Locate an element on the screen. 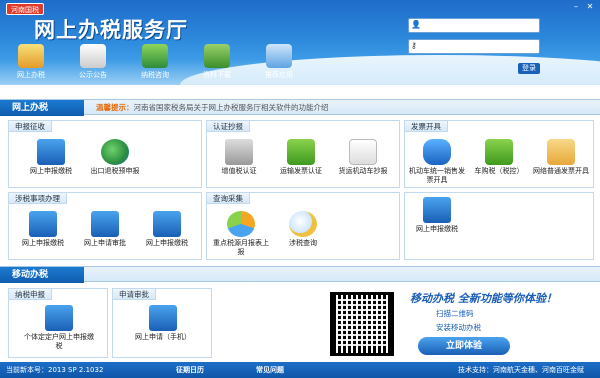 The width and height of the screenshot is (600, 378). key-tax-report-item: 重点税源月报表上报 is located at coordinates (241, 234).